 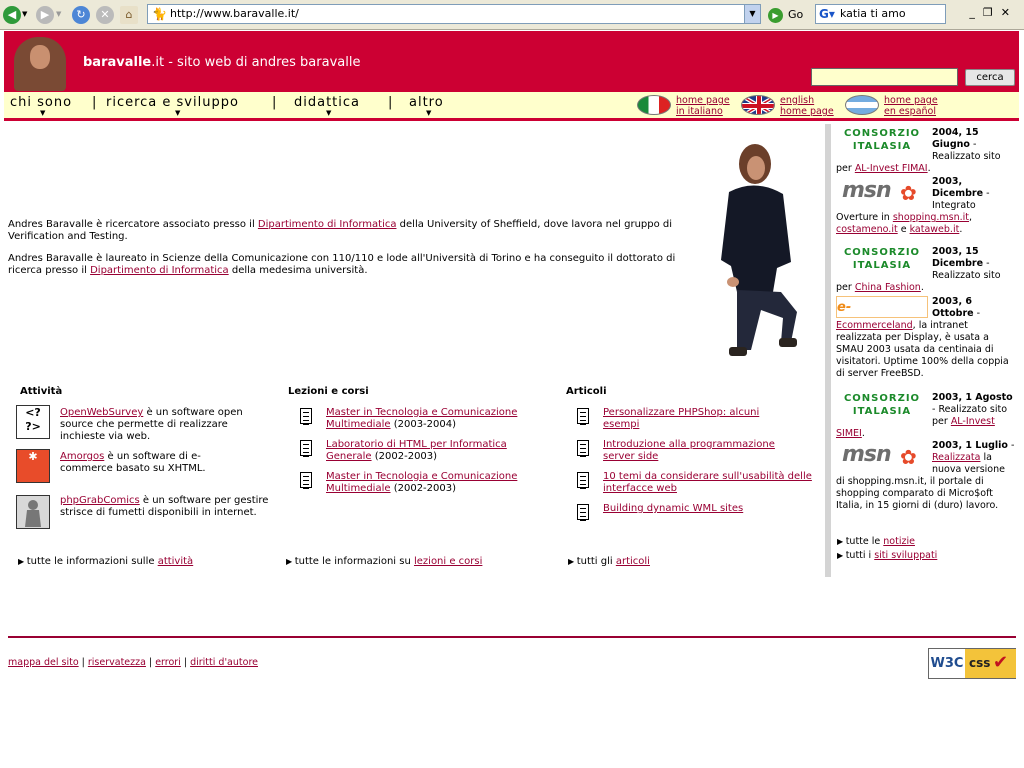 I want to click on minimize-icon: _, so click(x=976, y=12).